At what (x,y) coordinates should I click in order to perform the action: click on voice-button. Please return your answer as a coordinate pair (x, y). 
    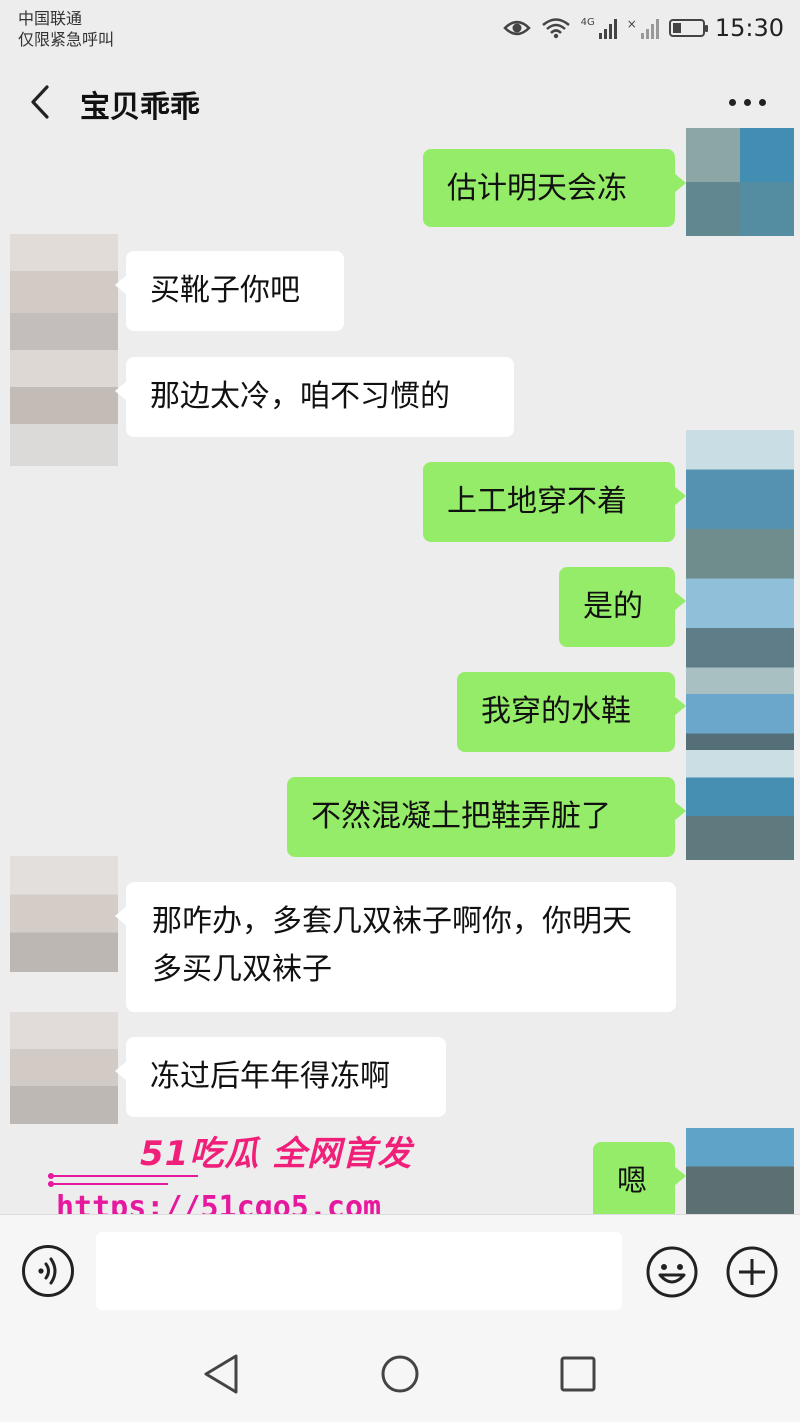
    Looking at the image, I should click on (48, 1271).